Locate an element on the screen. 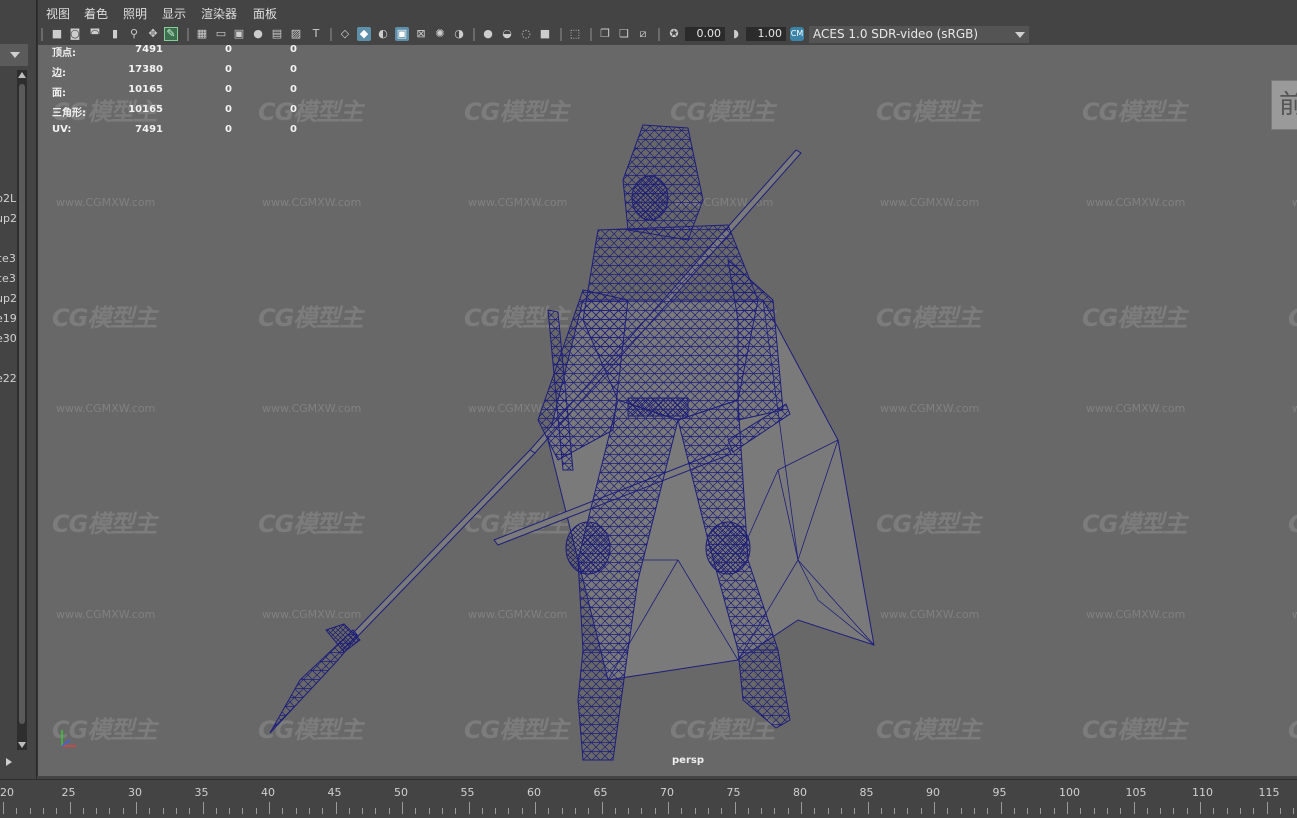  camera-icon: ■ is located at coordinates (57, 34).